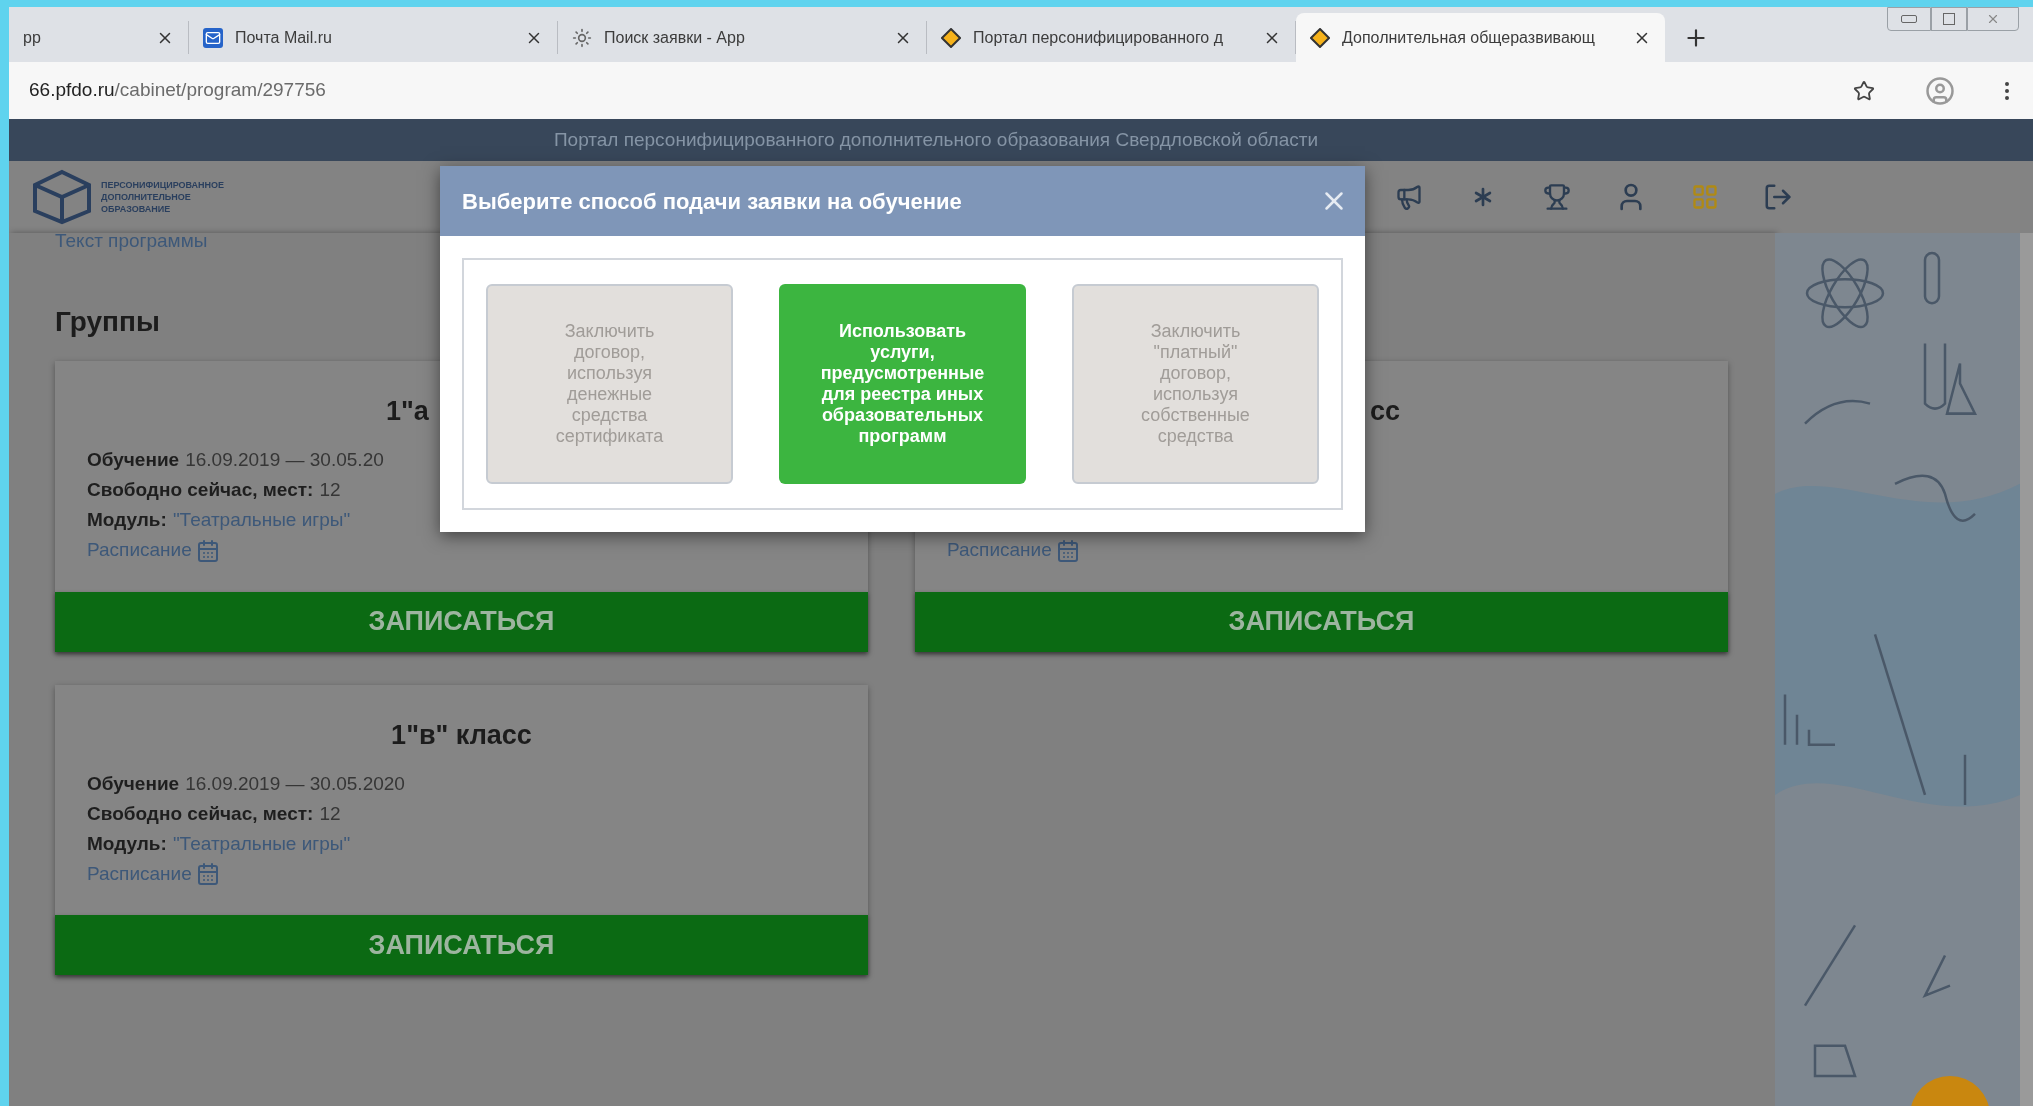 Image resolution: width=2033 pixels, height=1106 pixels. What do you see at coordinates (1940, 90) in the screenshot?
I see `profile-icon` at bounding box center [1940, 90].